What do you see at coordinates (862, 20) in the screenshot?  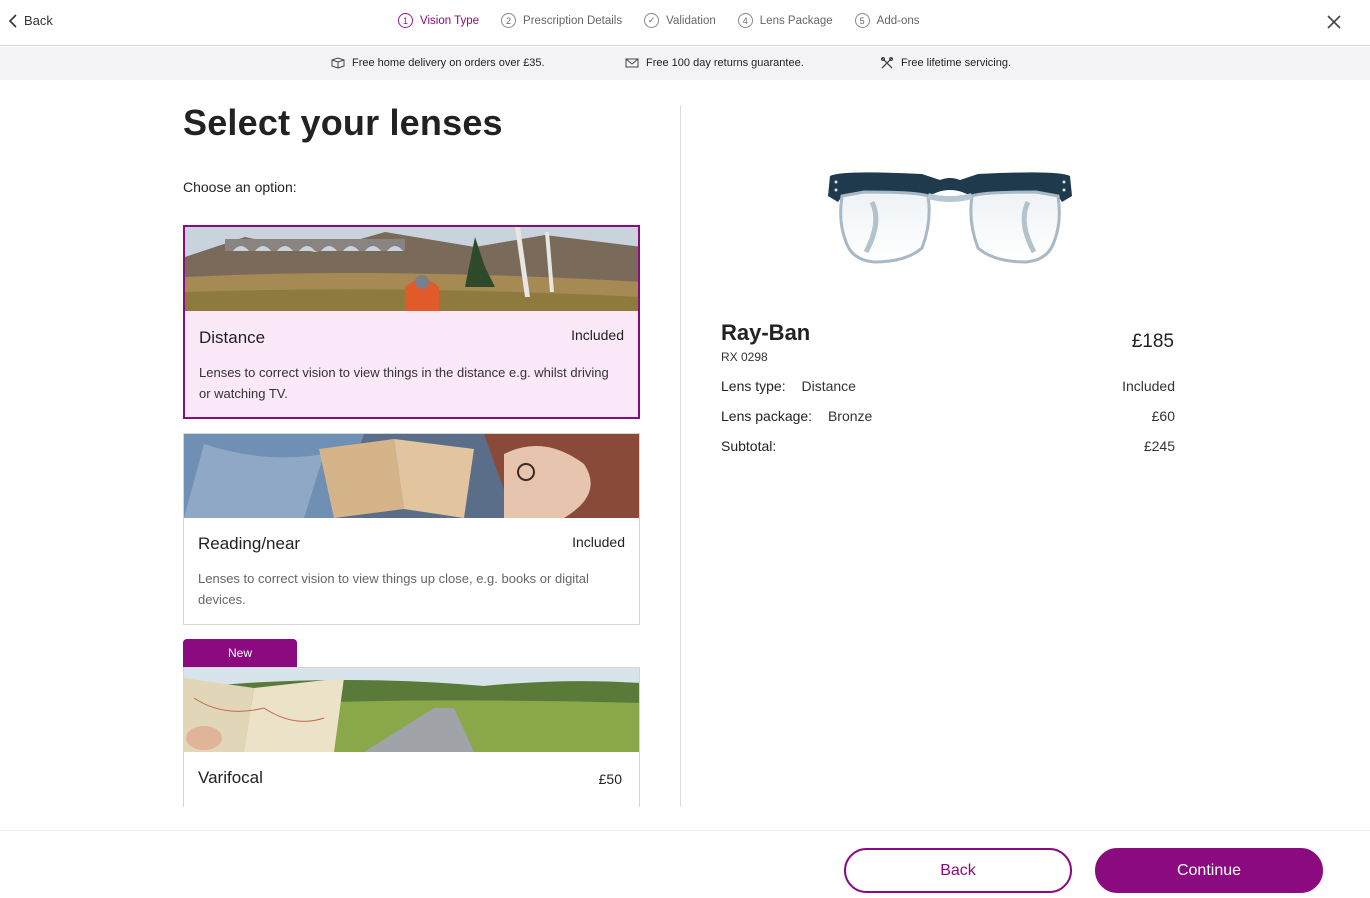 I see `step-number: 5` at bounding box center [862, 20].